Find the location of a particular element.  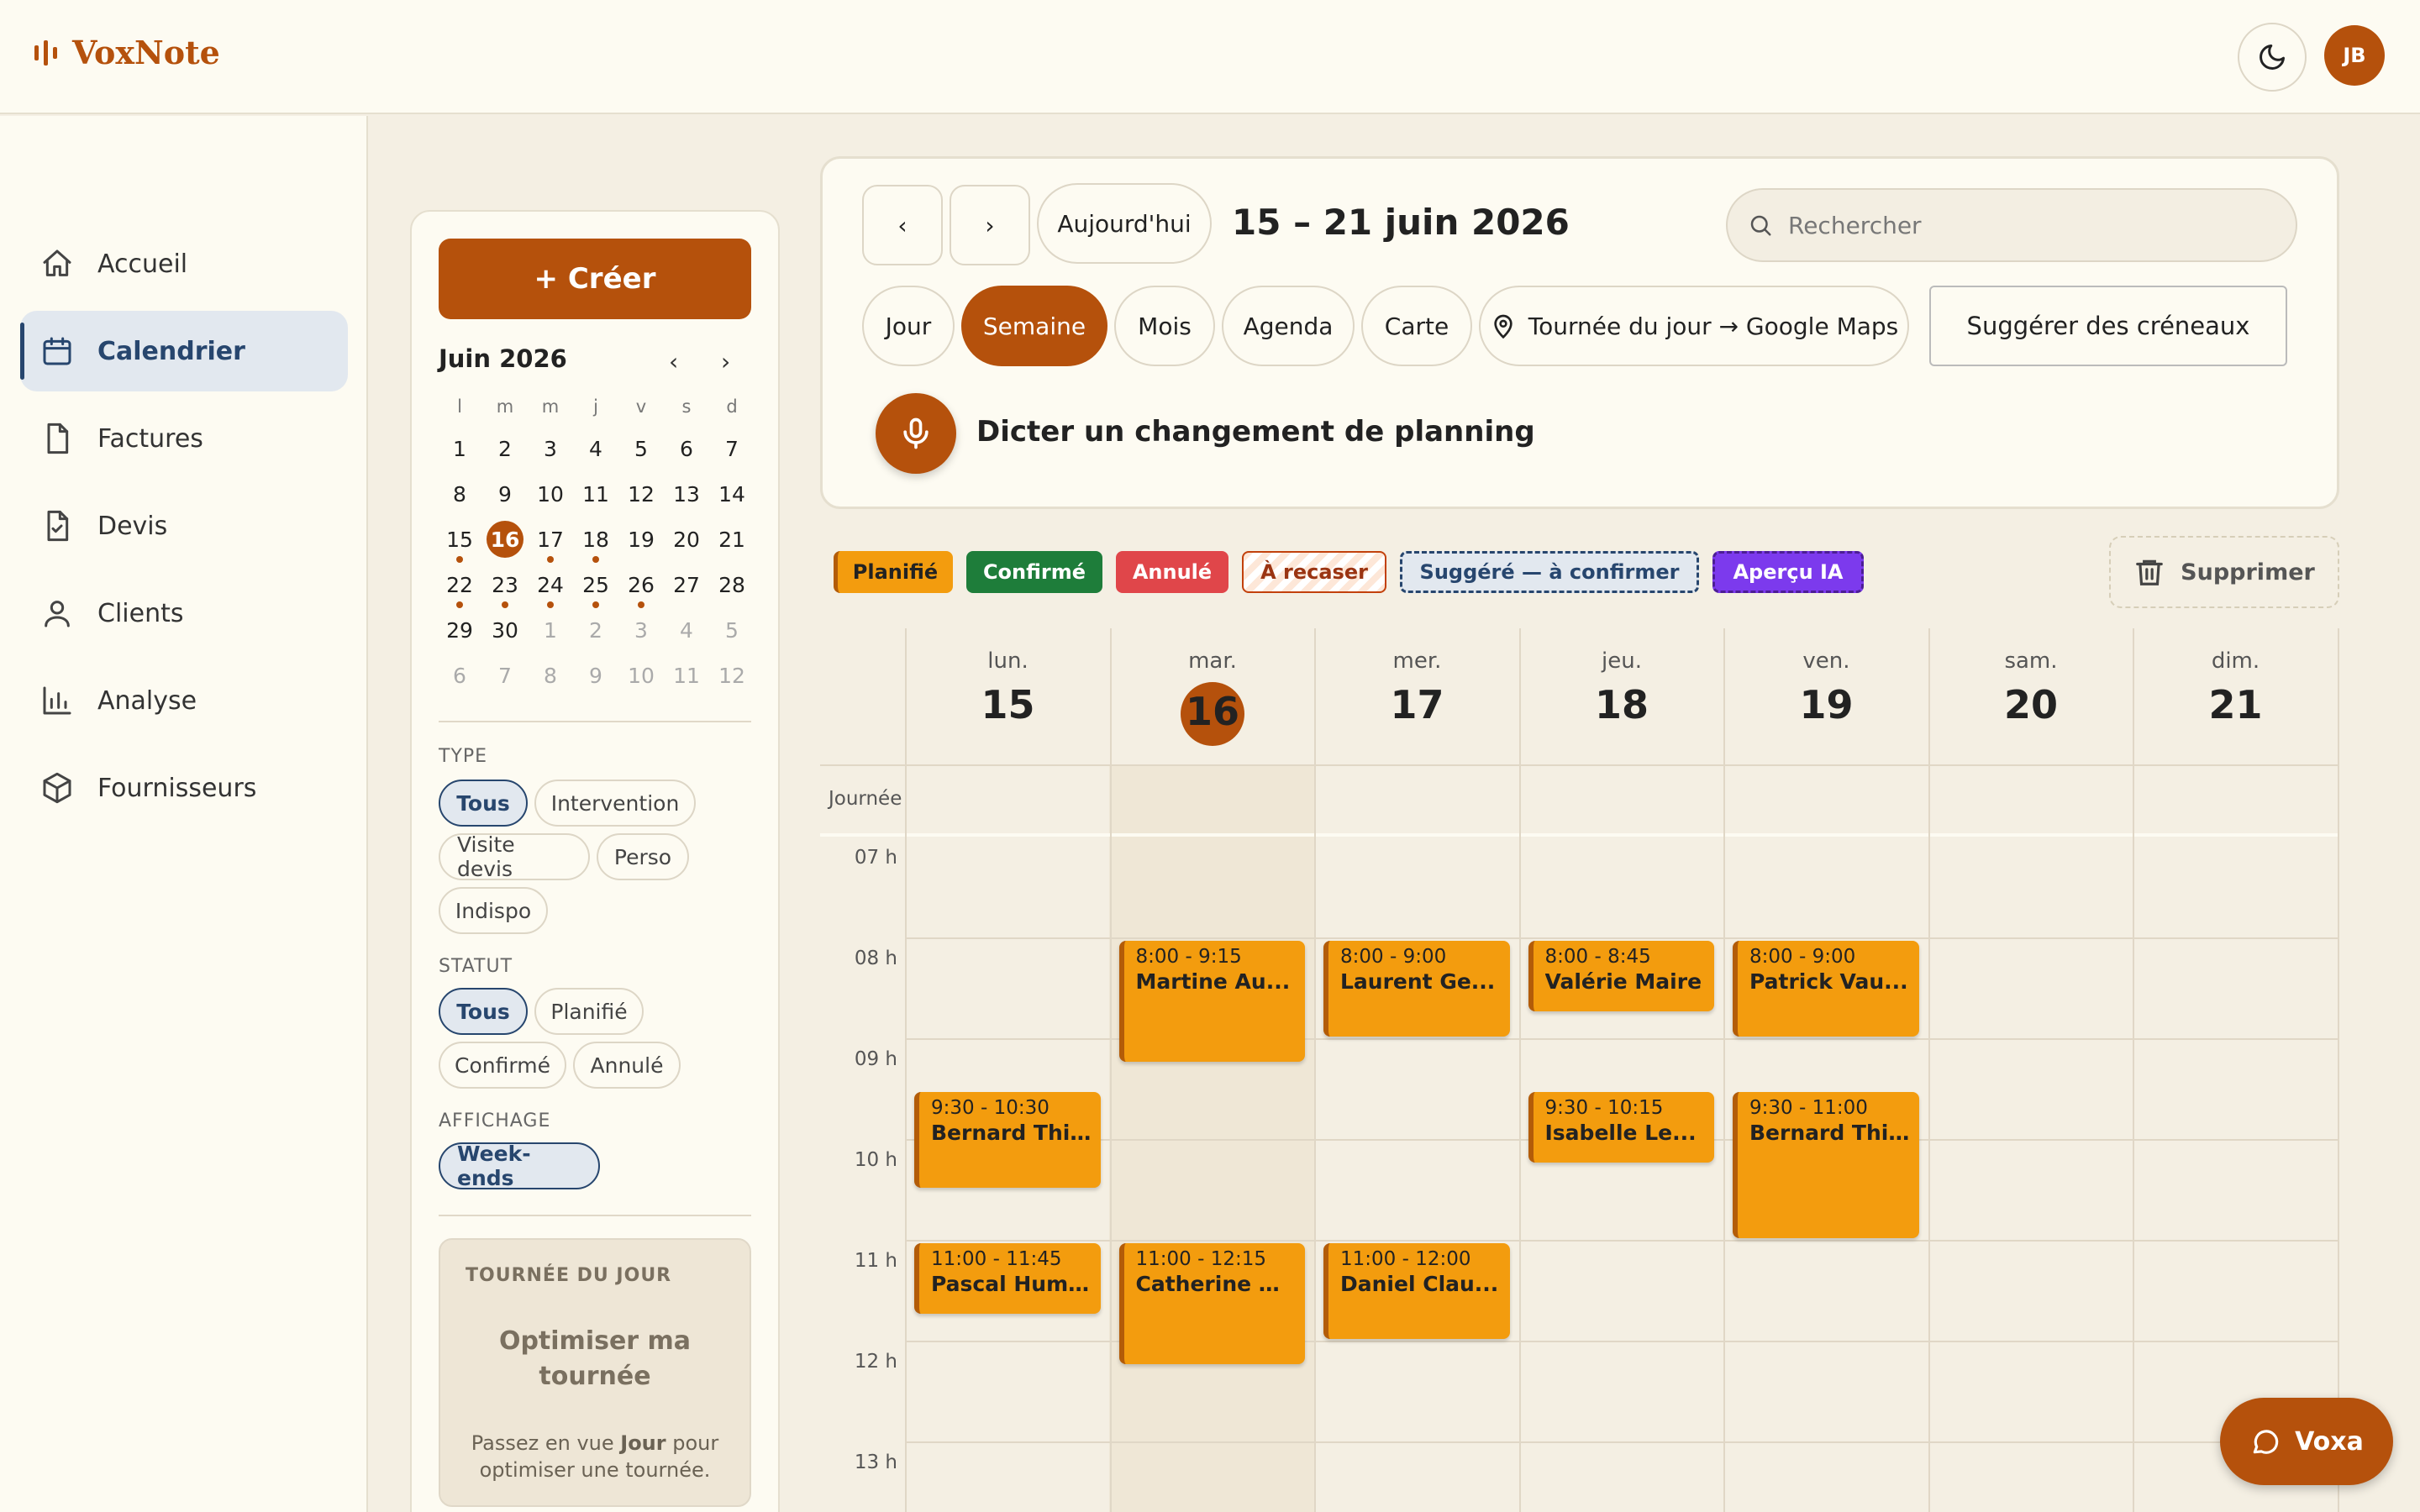

mini-calendar-day: 16 is located at coordinates (505, 539).